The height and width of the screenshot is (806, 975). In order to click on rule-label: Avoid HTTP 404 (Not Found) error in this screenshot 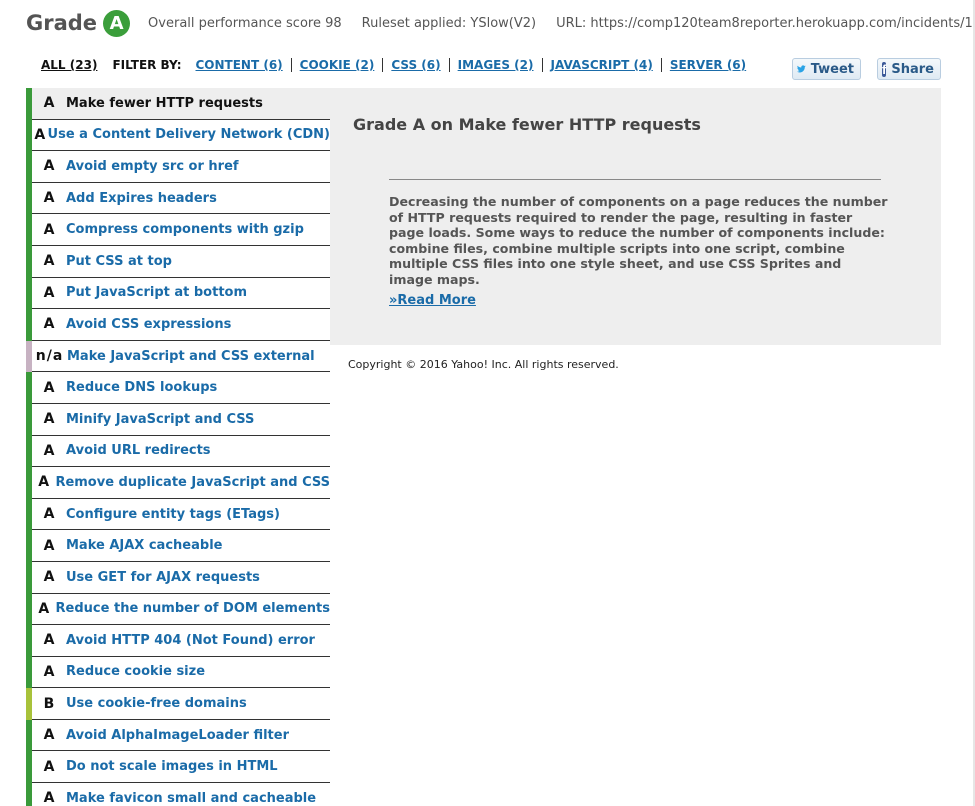, I will do `click(190, 640)`.